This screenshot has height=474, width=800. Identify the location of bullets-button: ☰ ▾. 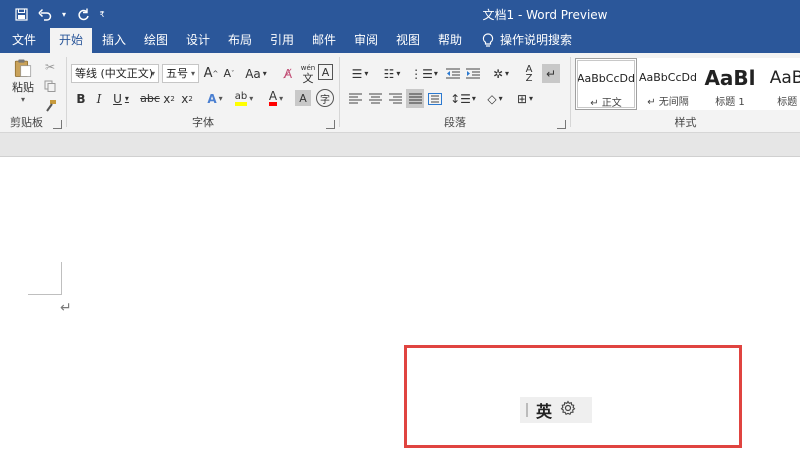
(360, 73).